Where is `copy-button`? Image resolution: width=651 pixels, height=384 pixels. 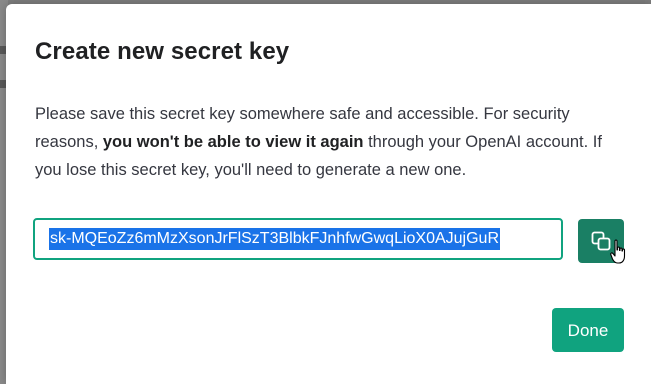
copy-button is located at coordinates (601, 241).